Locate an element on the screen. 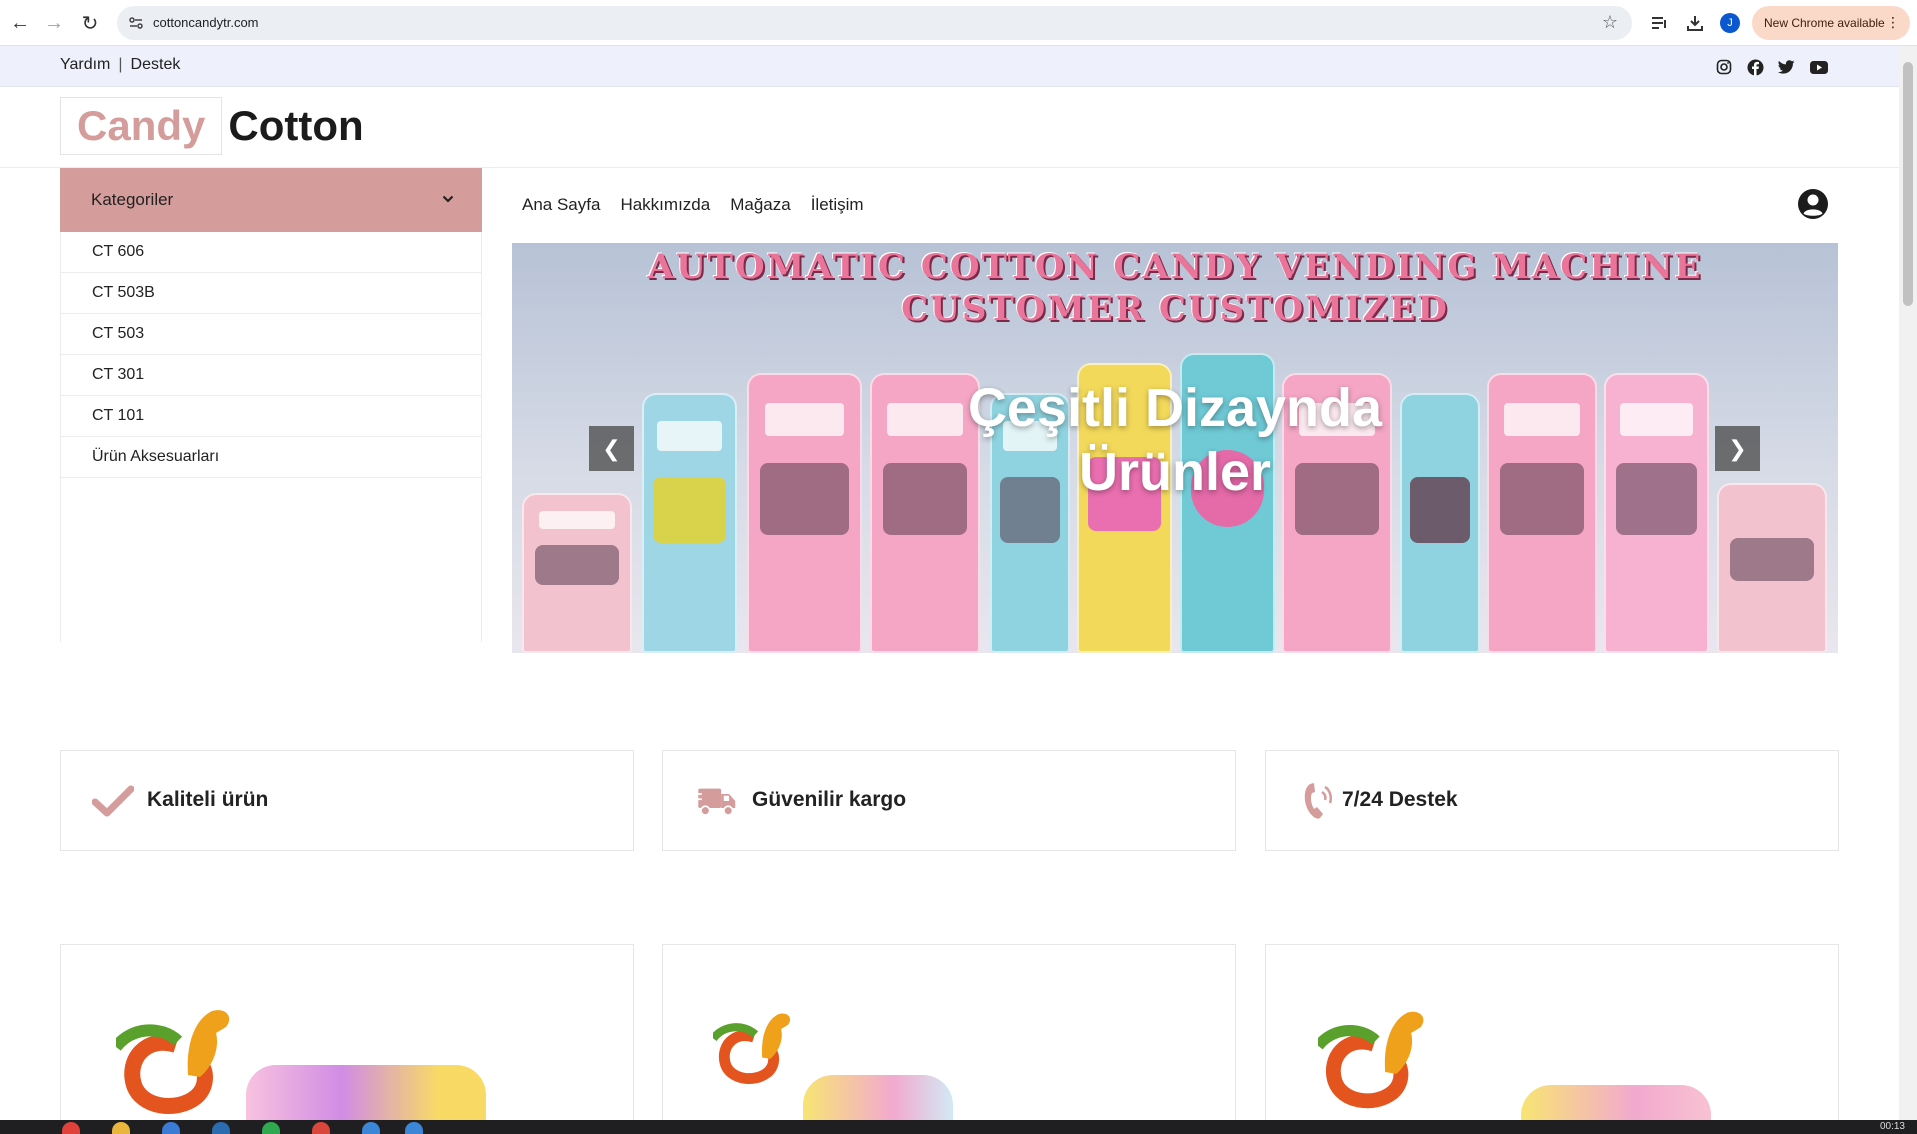  download-icon is located at coordinates (1695, 23).